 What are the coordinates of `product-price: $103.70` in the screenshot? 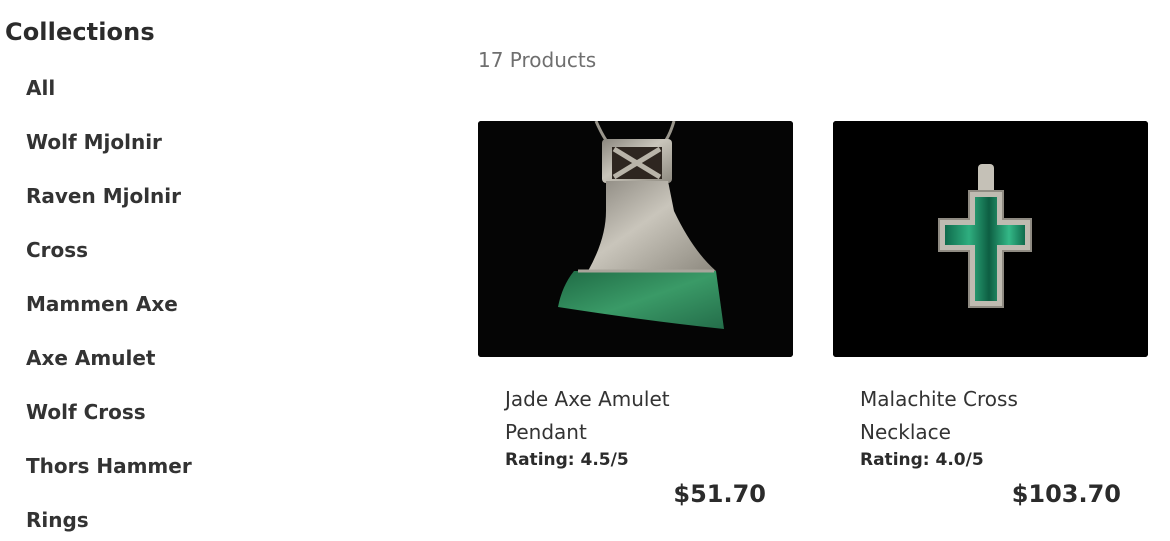 It's located at (1066, 494).